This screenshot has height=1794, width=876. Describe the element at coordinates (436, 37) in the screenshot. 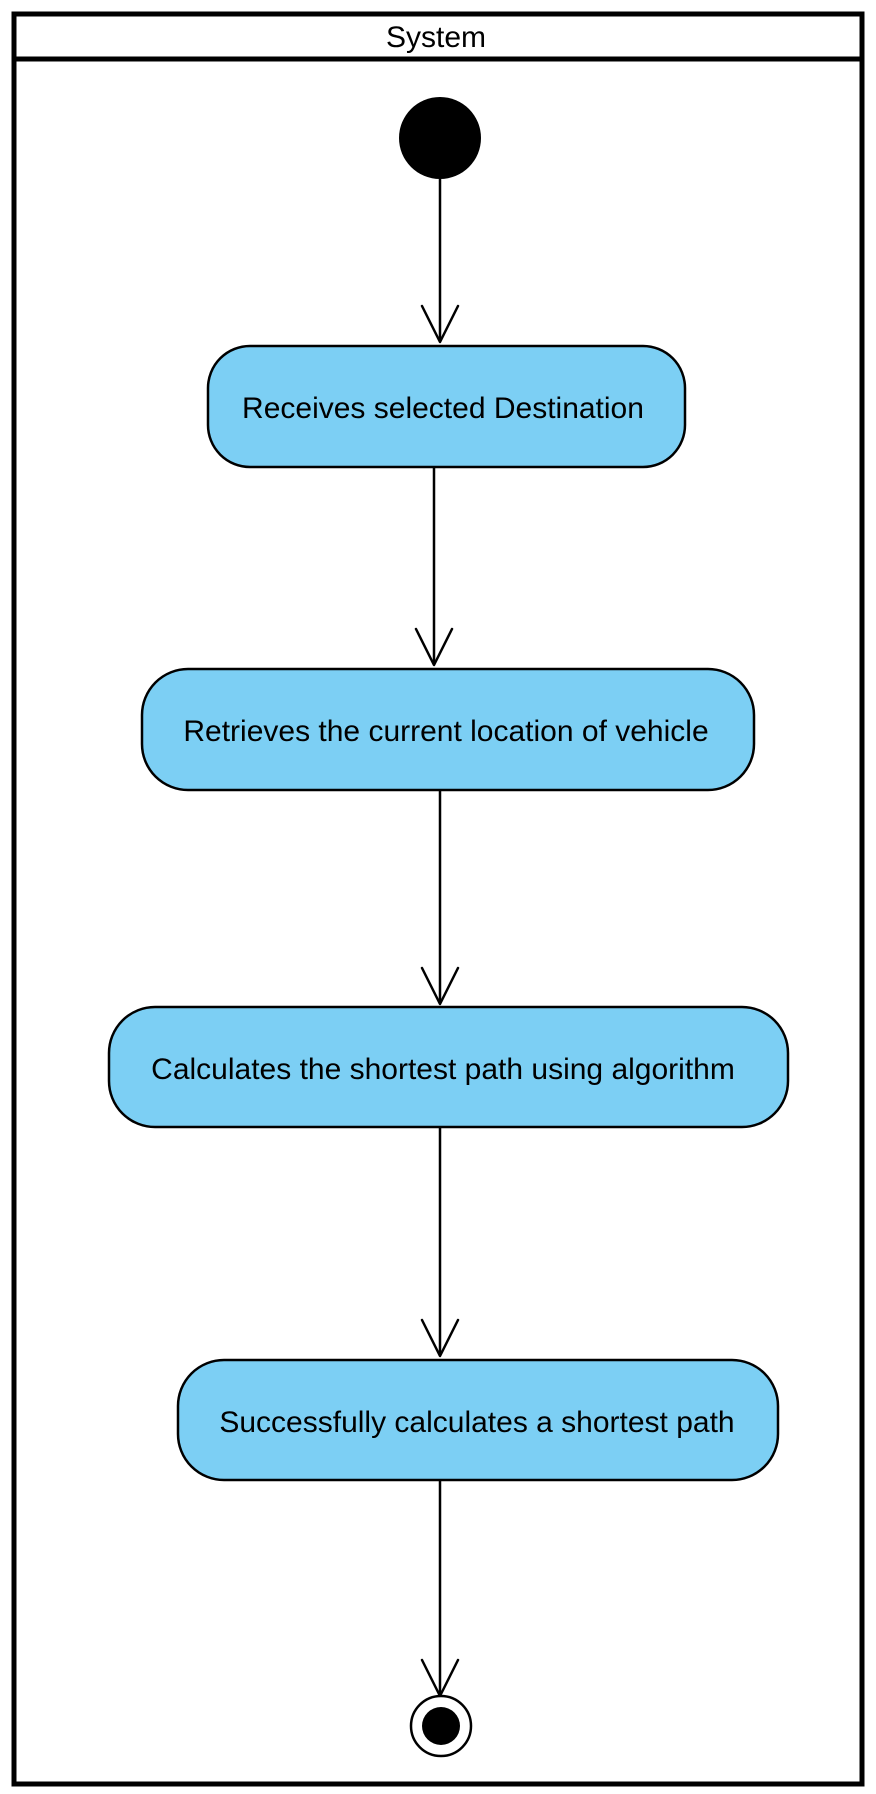

I see `swimlane-title: System` at that location.